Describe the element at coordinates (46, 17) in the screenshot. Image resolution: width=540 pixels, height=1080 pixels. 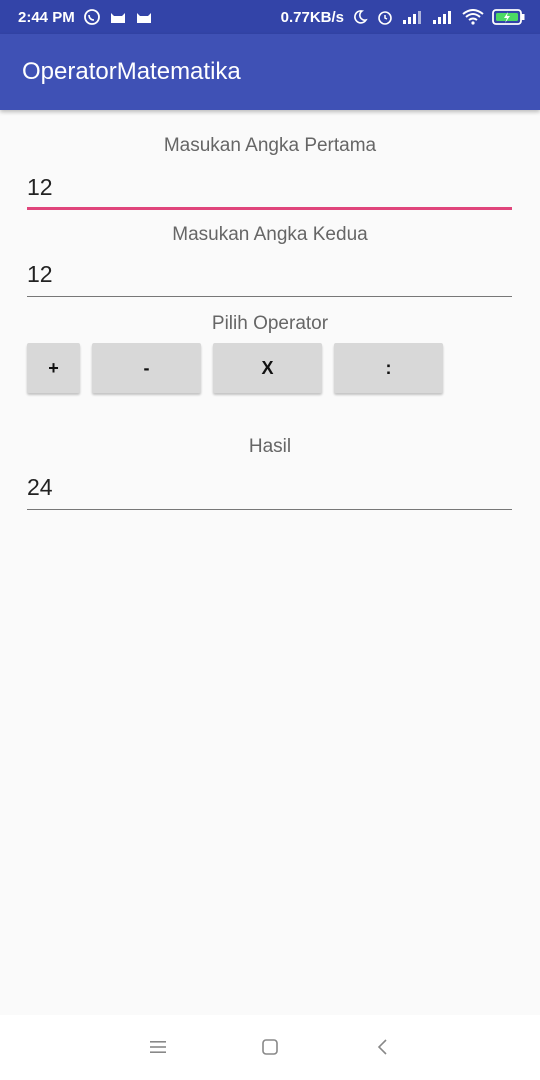
I see `status-time: 2:44 PM` at that location.